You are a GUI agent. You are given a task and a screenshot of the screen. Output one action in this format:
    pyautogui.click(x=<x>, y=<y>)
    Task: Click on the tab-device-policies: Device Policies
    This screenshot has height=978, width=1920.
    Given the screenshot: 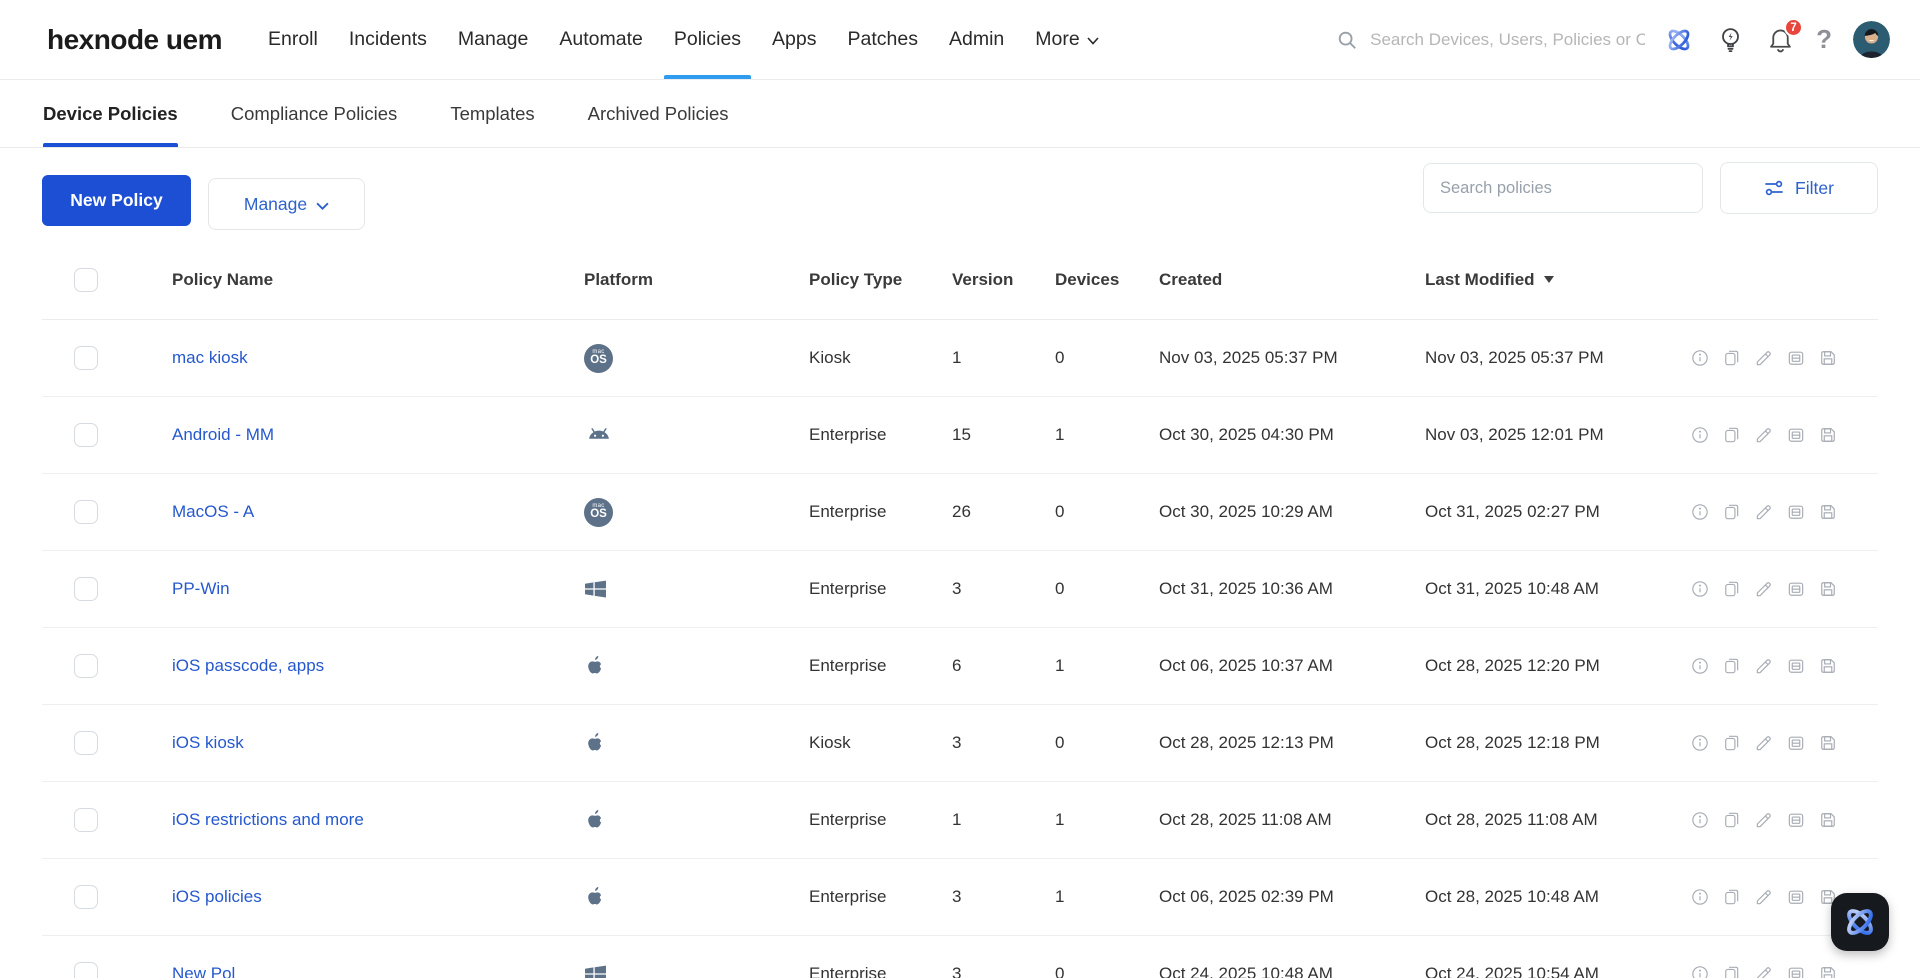 What is the action you would take?
    pyautogui.click(x=110, y=113)
    